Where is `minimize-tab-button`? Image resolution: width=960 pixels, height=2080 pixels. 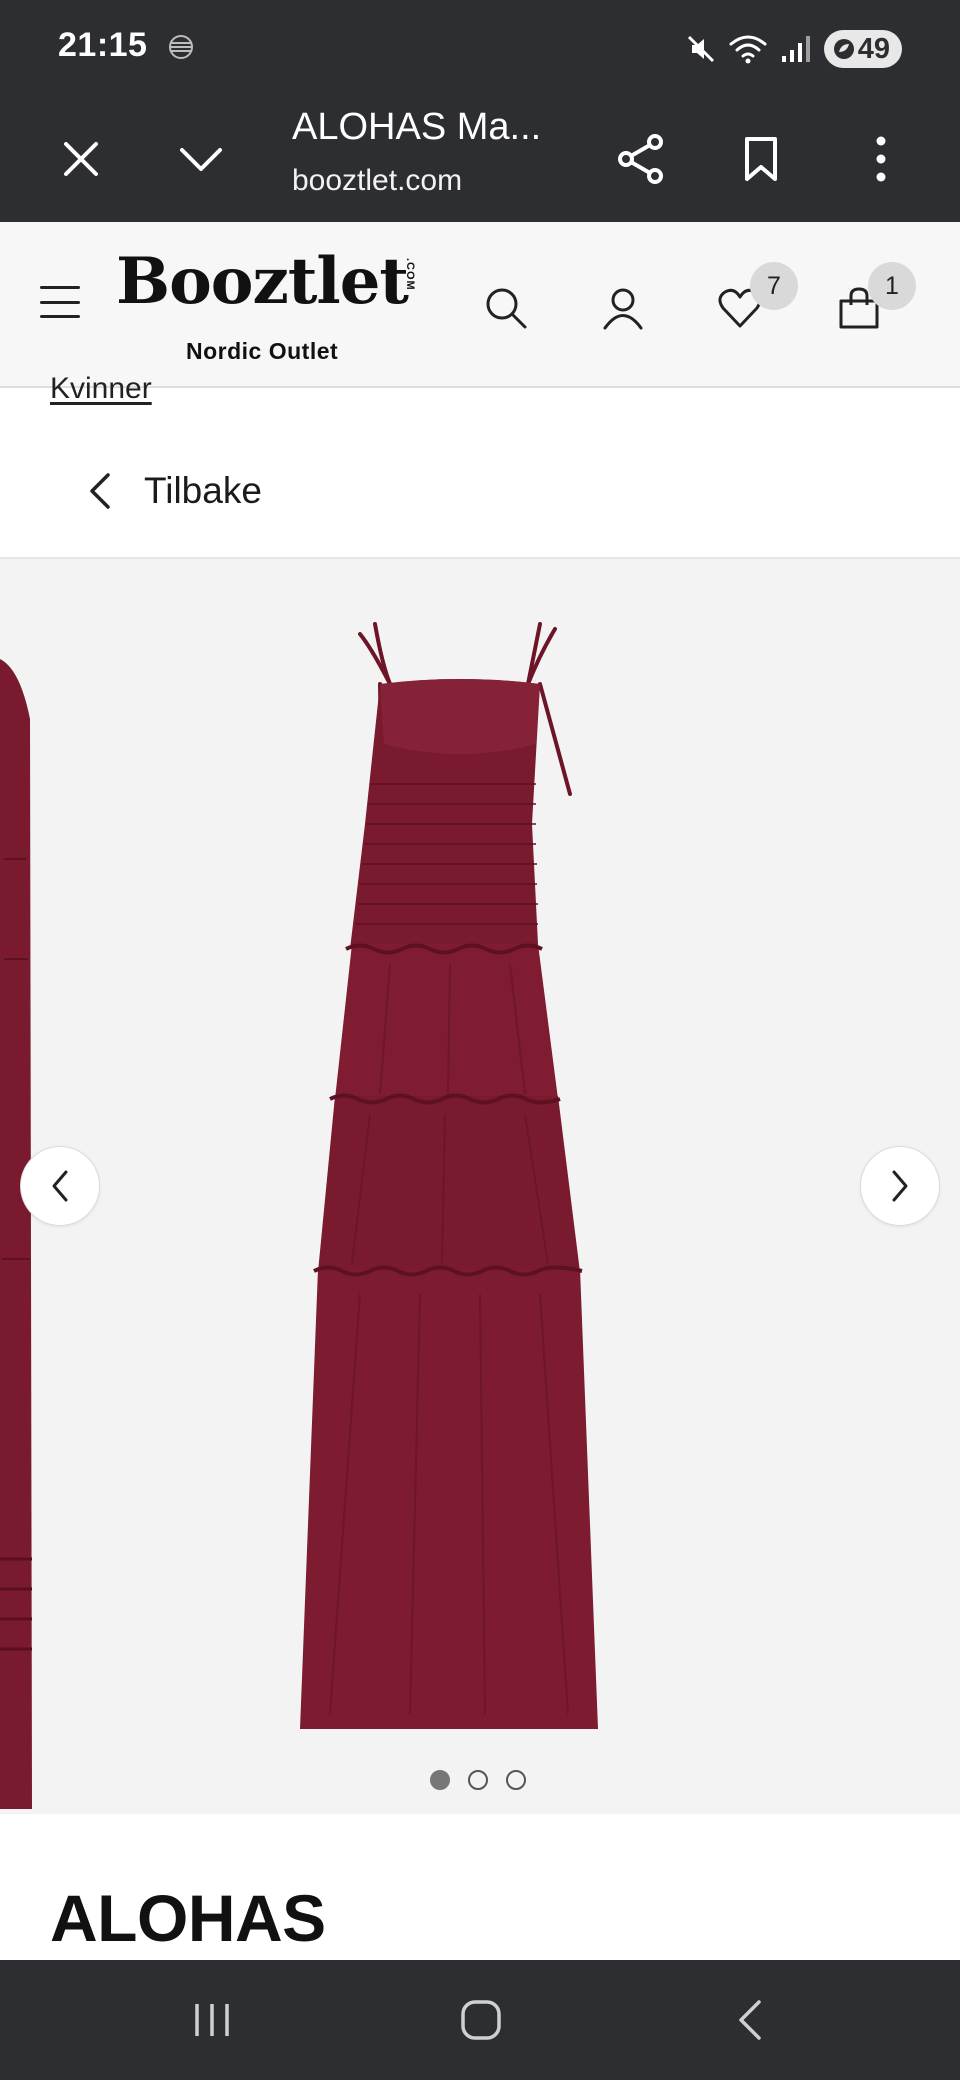 minimize-tab-button is located at coordinates (201, 159).